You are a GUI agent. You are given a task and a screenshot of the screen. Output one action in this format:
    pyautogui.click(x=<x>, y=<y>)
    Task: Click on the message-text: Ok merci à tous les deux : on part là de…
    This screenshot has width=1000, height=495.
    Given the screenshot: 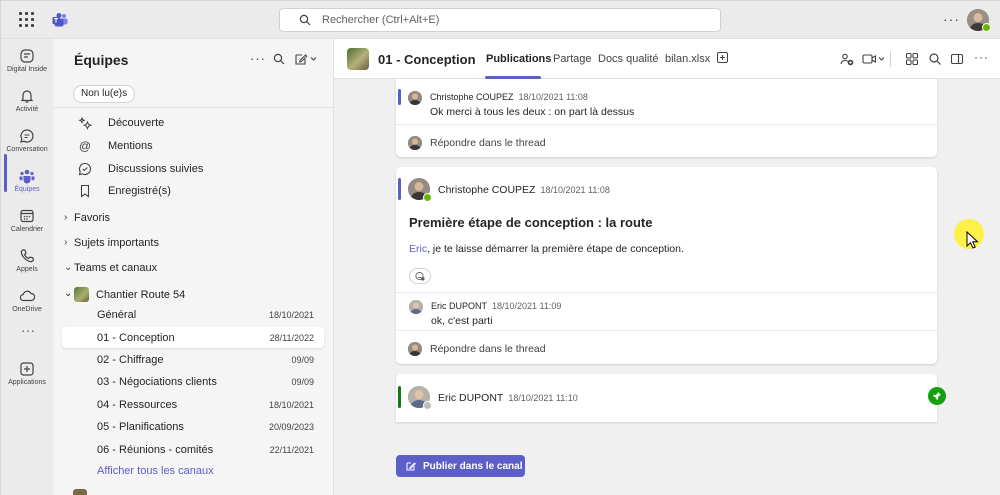 What is the action you would take?
    pyautogui.click(x=532, y=112)
    